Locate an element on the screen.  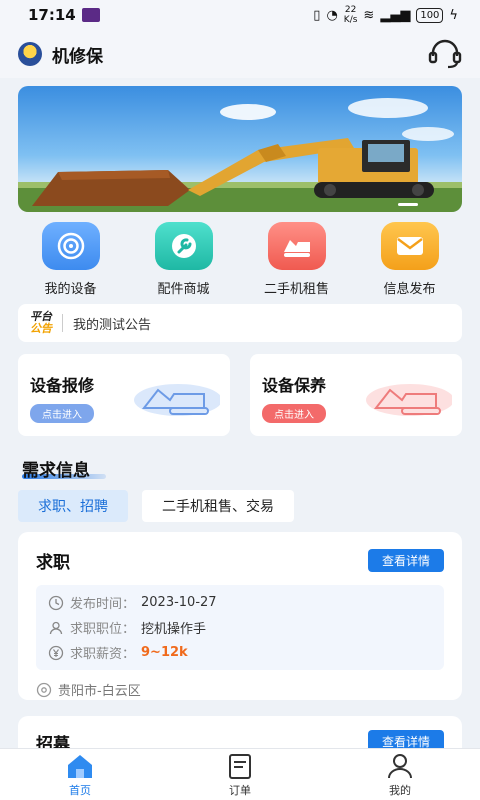
menu-label: 我的设备 is located at coordinates (70, 289).